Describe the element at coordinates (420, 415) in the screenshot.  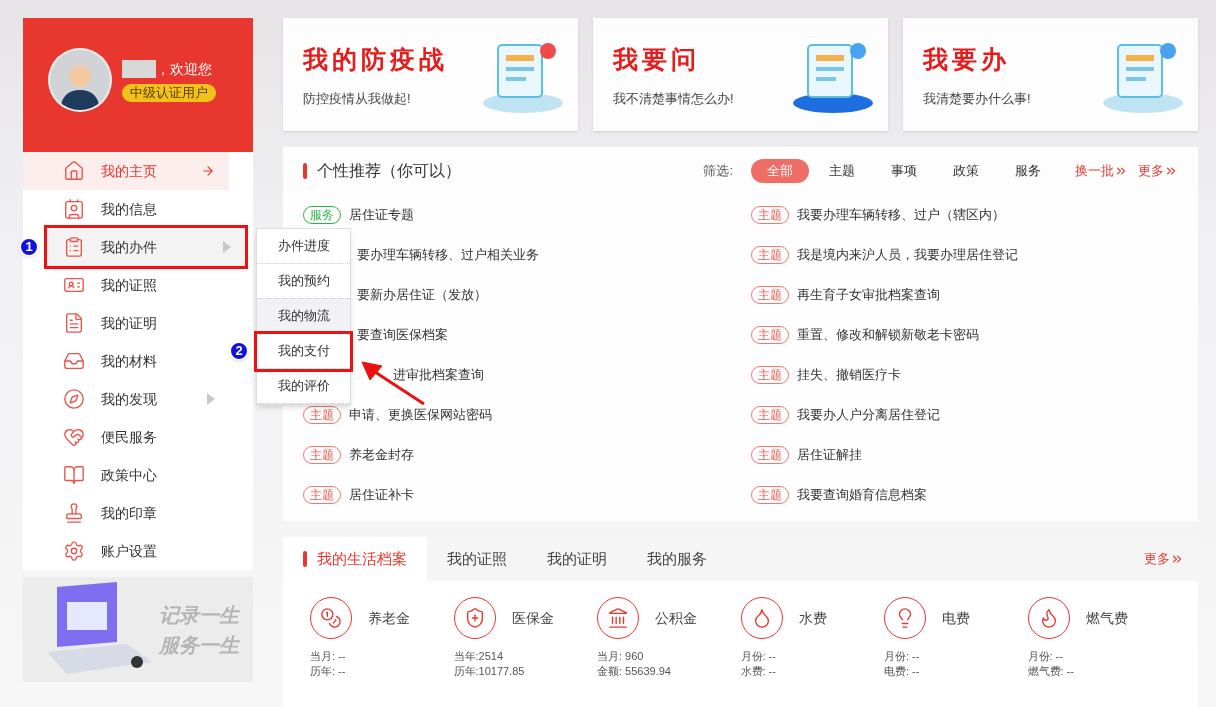
I see `recommendation-link: 申请、更换医保网站密码` at that location.